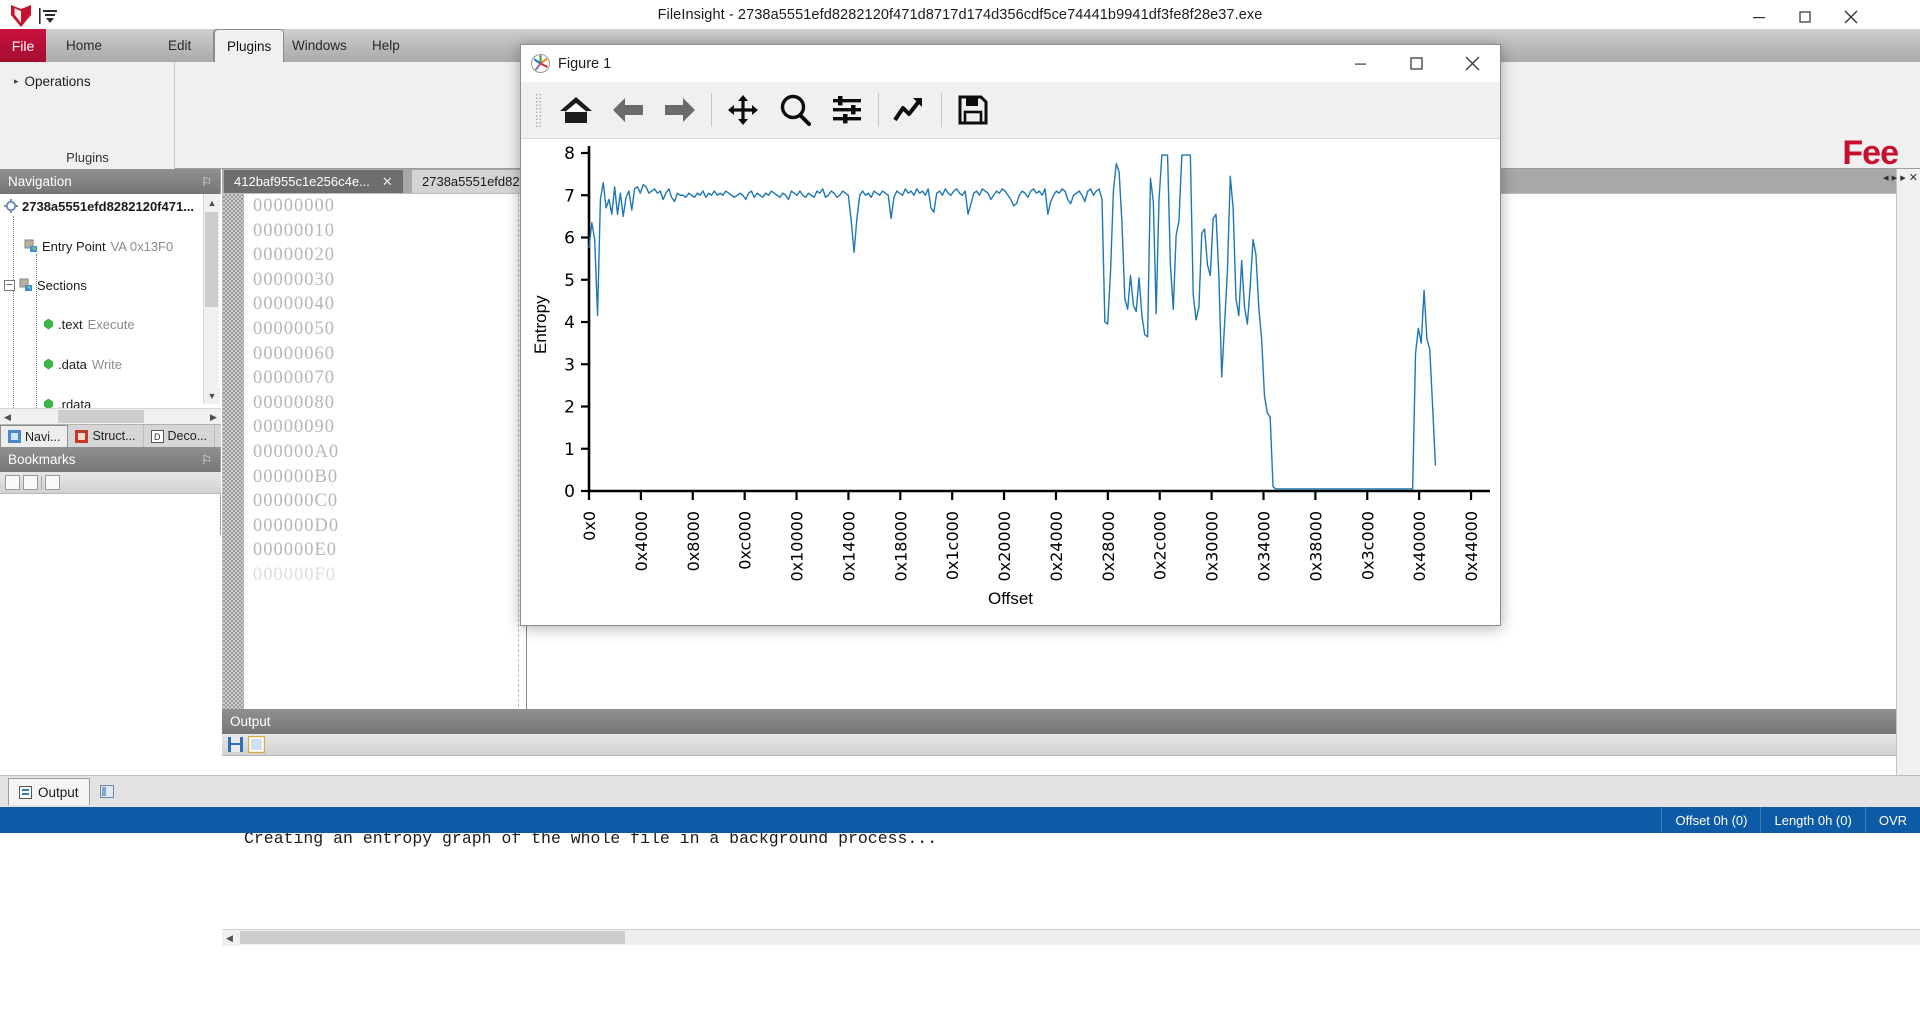  I want to click on hex-offset: 00000070, so click(294, 378).